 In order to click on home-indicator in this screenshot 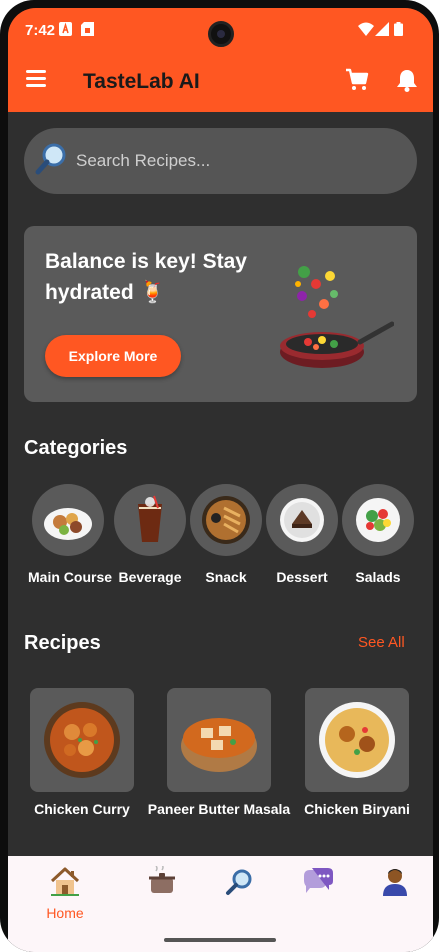, I will do `click(220, 940)`.